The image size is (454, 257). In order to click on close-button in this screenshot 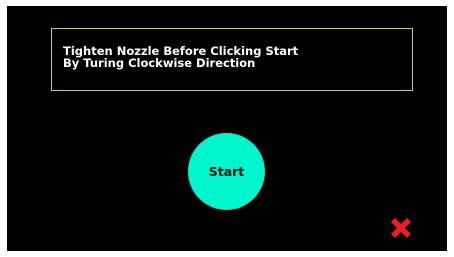, I will do `click(401, 228)`.